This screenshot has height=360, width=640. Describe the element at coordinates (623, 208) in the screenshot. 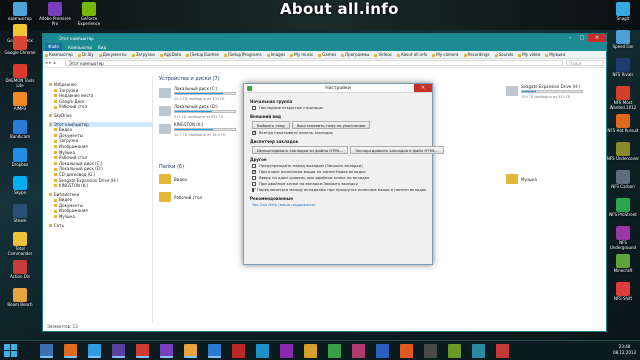

I see `desktop-icon: NFS ProStreet` at that location.